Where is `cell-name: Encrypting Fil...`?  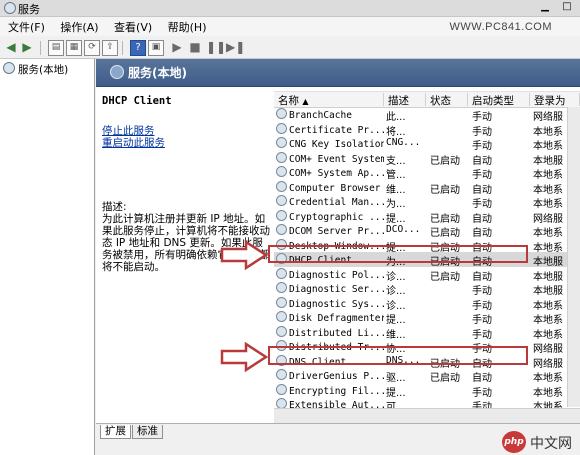 cell-name: Encrypting Fil... is located at coordinates (330, 390).